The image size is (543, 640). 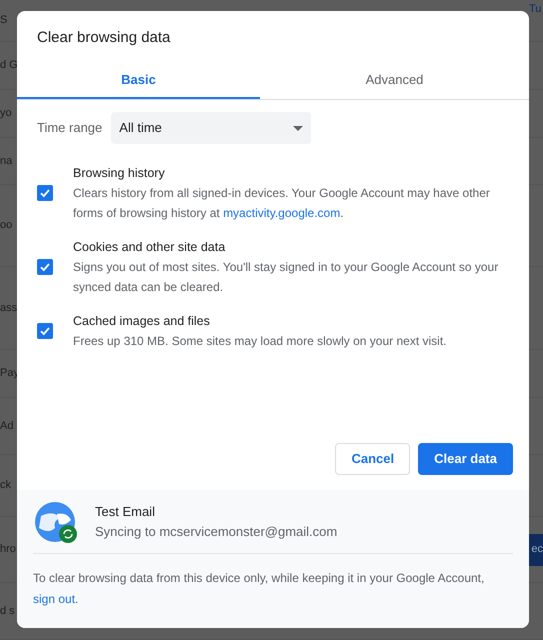 I want to click on option-description: Frees up 310 MB. Some sites may load more slowly on your next visit., so click(x=259, y=341).